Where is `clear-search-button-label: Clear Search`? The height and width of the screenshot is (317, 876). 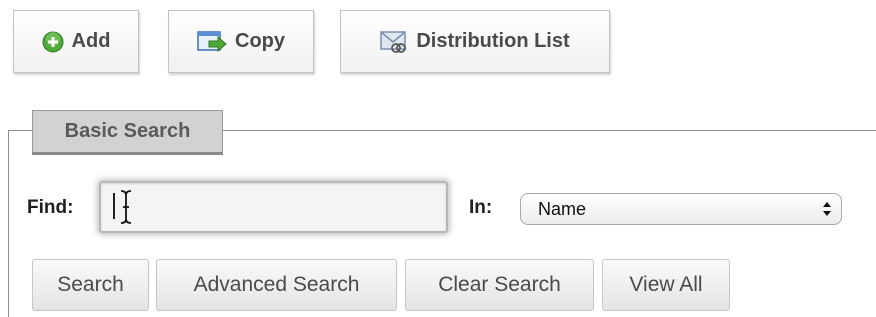 clear-search-button-label: Clear Search is located at coordinates (499, 284).